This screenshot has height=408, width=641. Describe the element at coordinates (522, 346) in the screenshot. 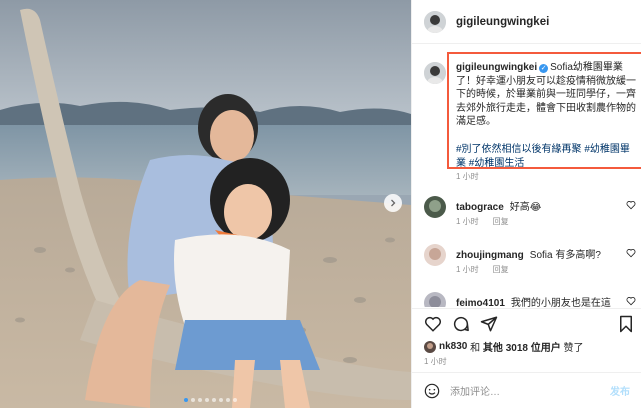

I see `likes-count: 其他 3018 位用户` at that location.